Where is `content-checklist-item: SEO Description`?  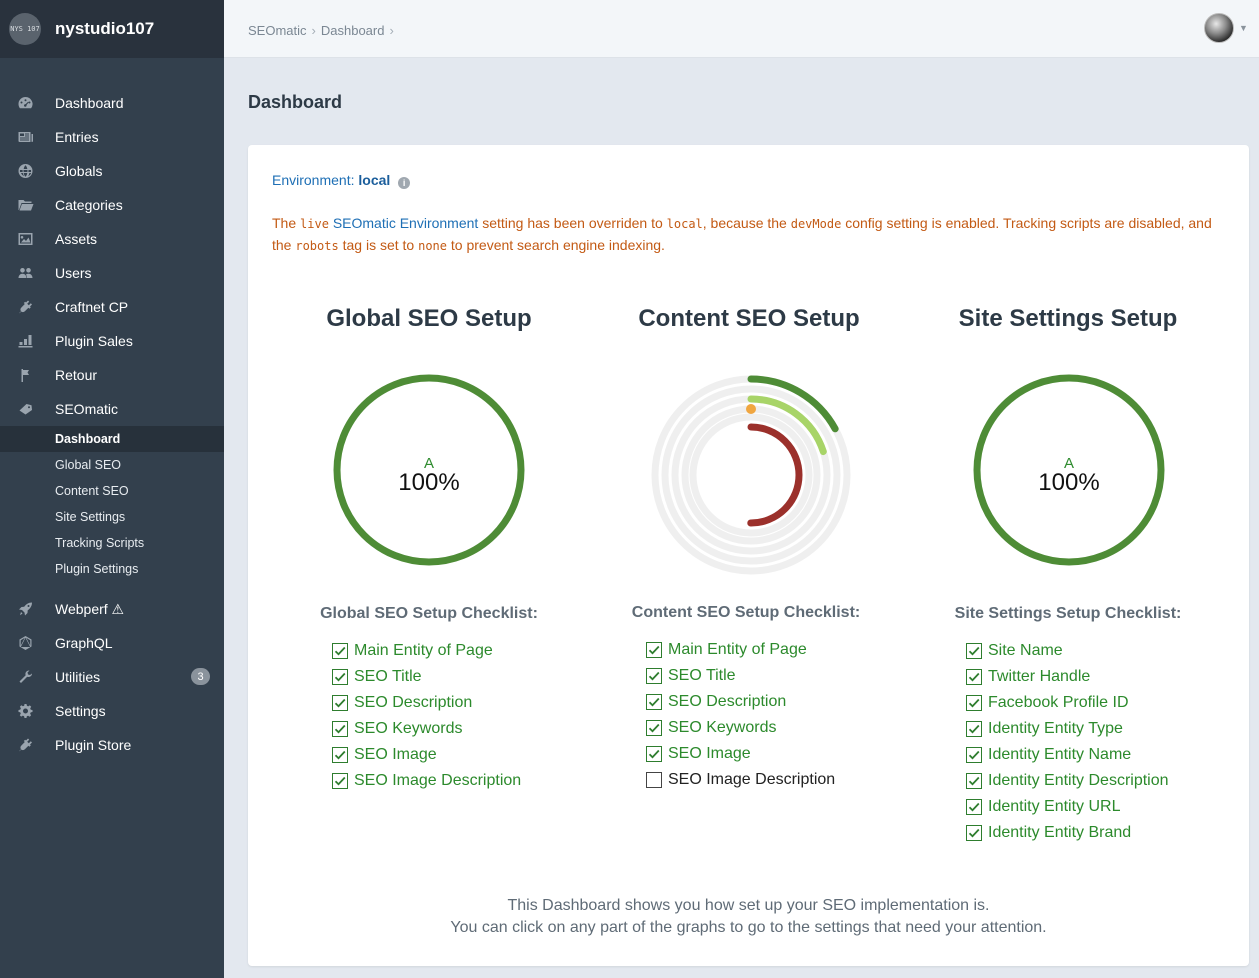 content-checklist-item: SEO Description is located at coordinates (740, 702).